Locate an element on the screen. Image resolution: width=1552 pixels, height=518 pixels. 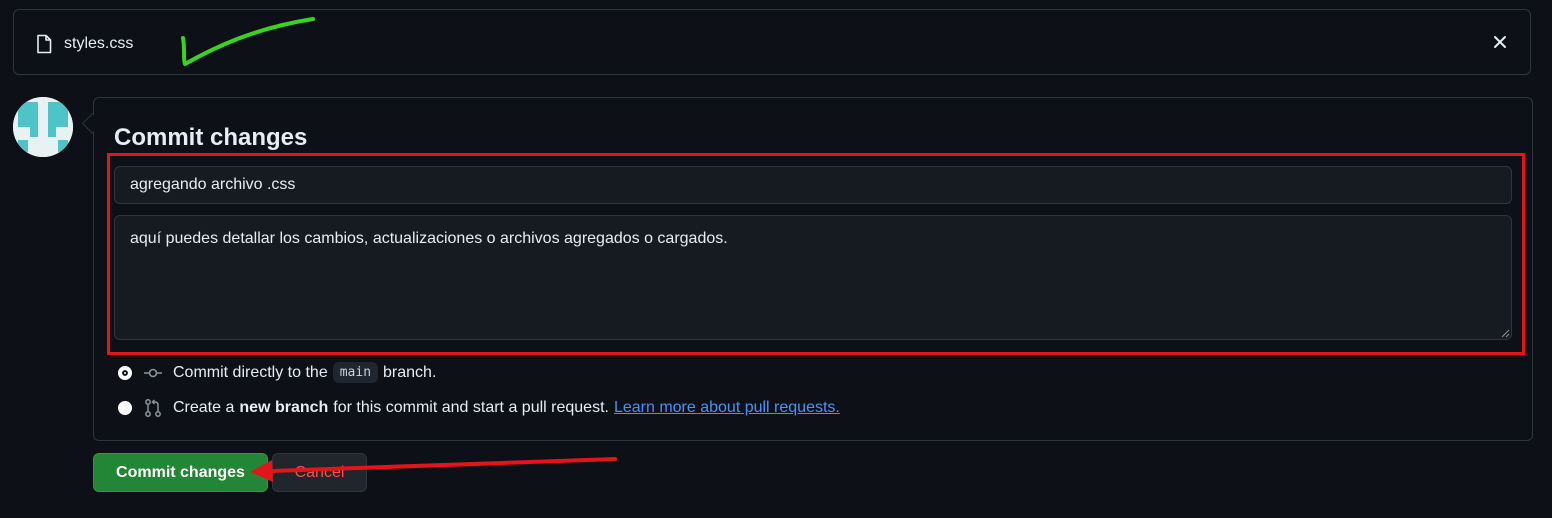
new-branch-prefix: Create a is located at coordinates (204, 407).